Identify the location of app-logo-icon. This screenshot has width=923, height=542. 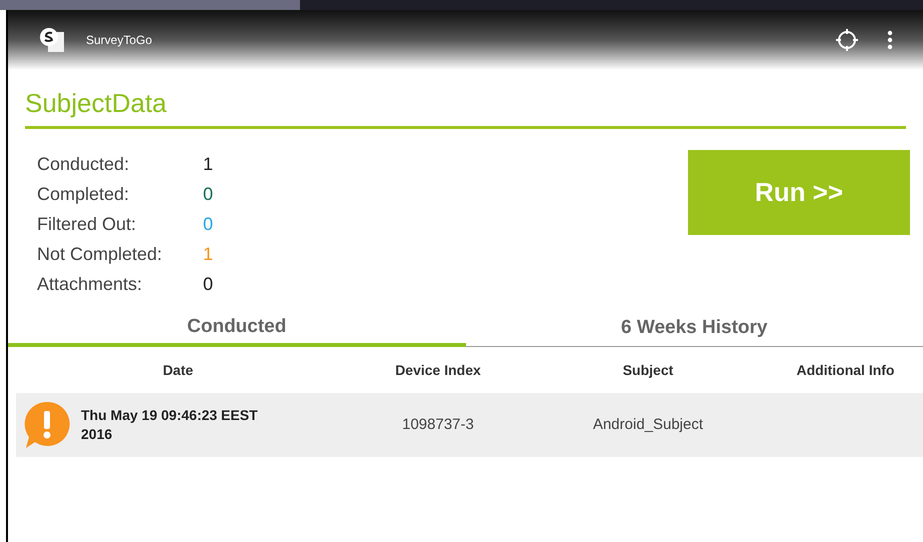
(52, 40).